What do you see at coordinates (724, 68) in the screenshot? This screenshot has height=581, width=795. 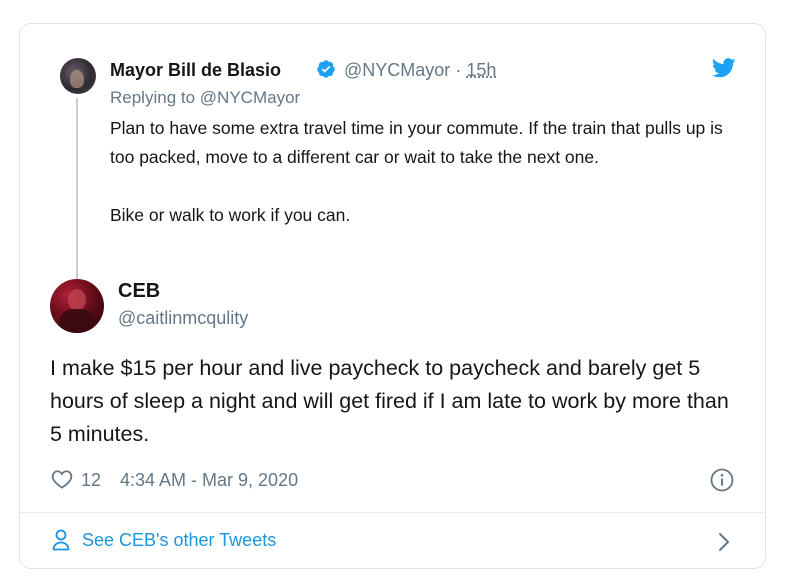 I see `twitter-bird-icon` at bounding box center [724, 68].